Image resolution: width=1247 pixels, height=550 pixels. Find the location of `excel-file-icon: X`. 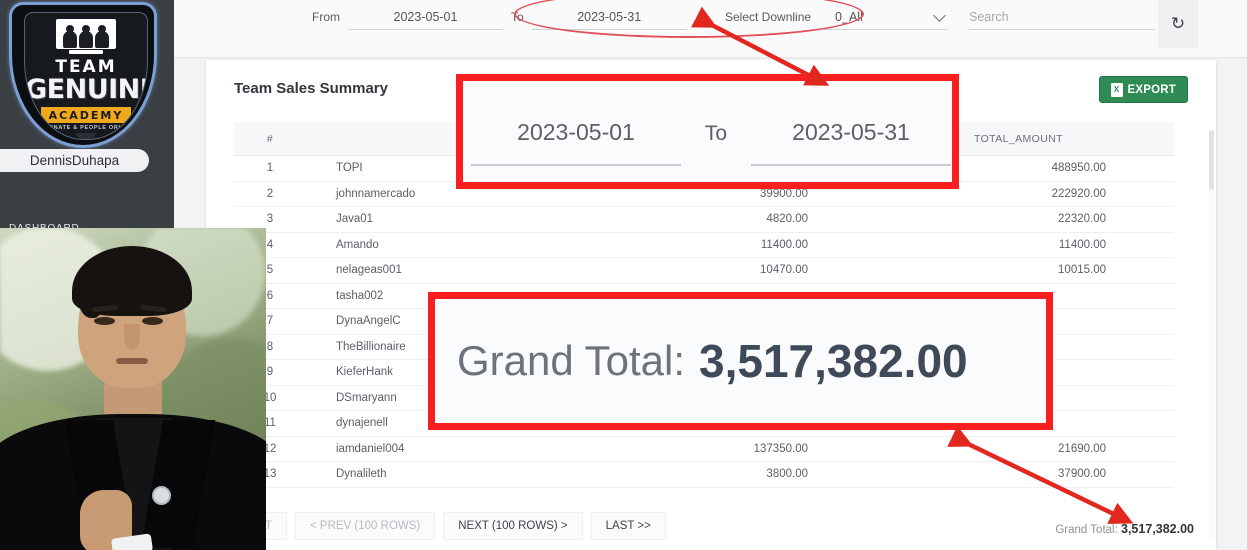

excel-file-icon: X is located at coordinates (1116, 89).